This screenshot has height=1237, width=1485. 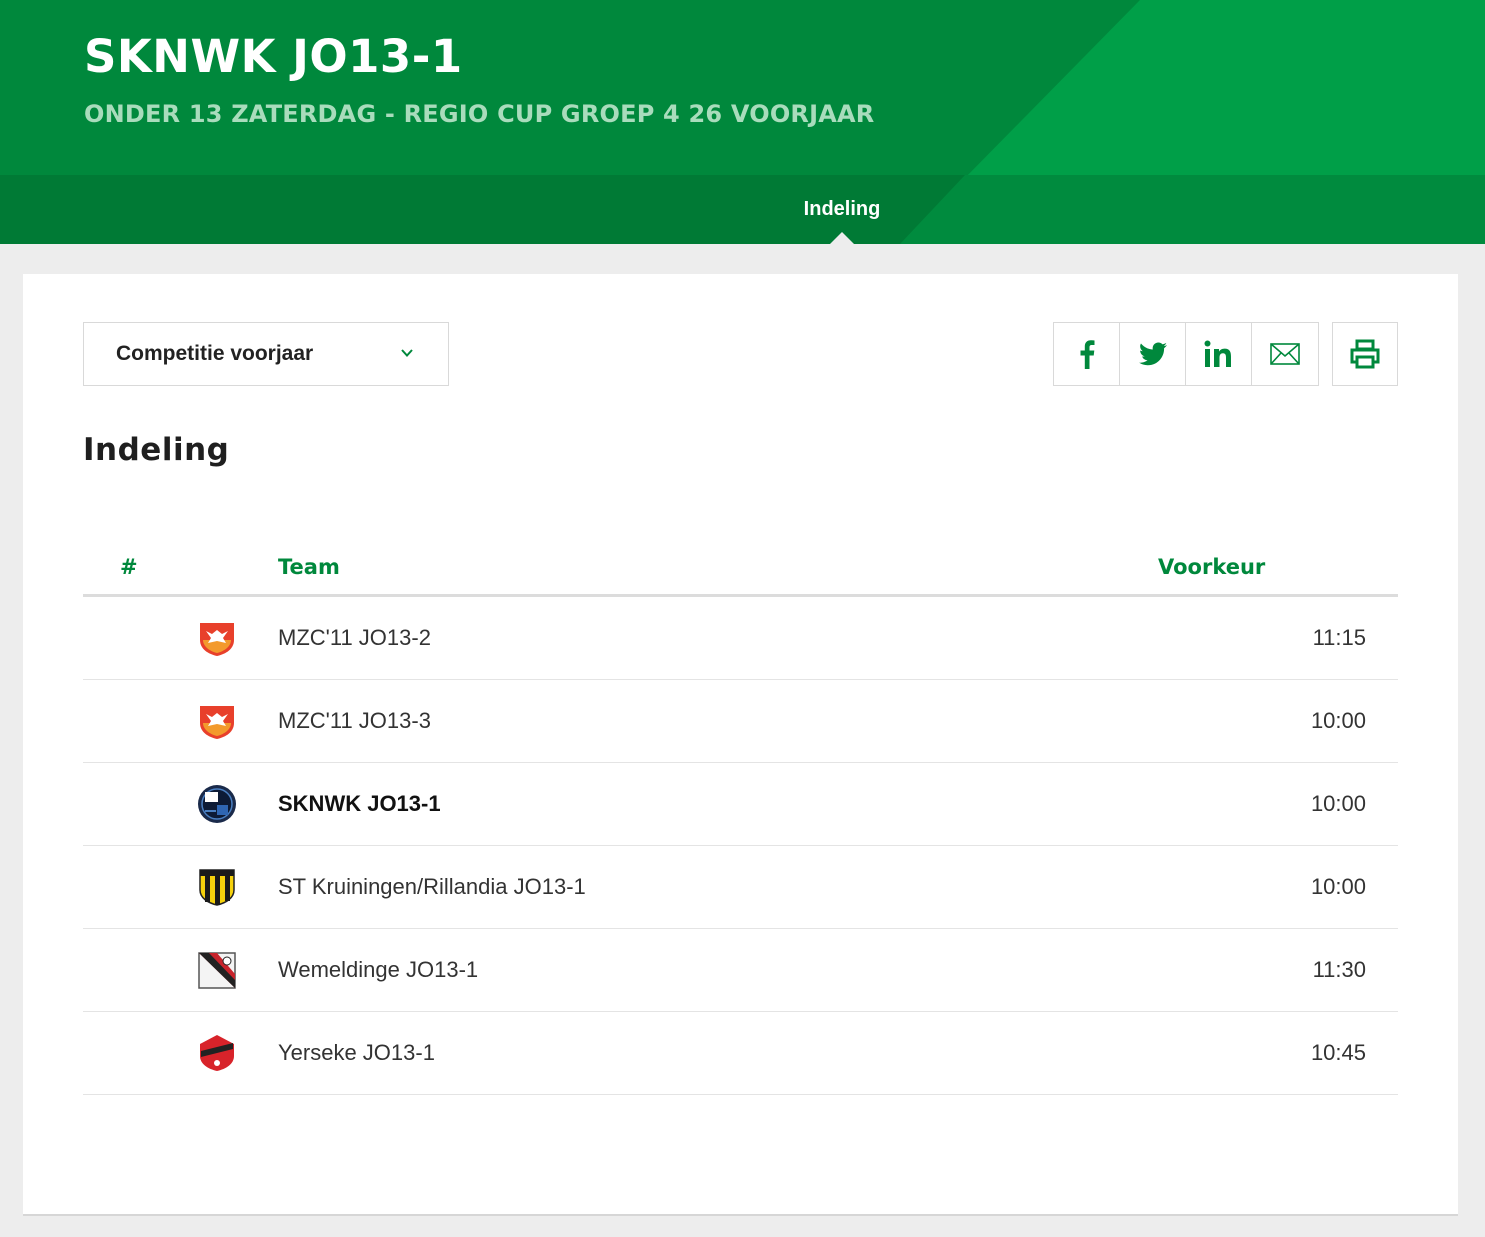 I want to click on competition-select: Competitie voorjaar, so click(x=266, y=354).